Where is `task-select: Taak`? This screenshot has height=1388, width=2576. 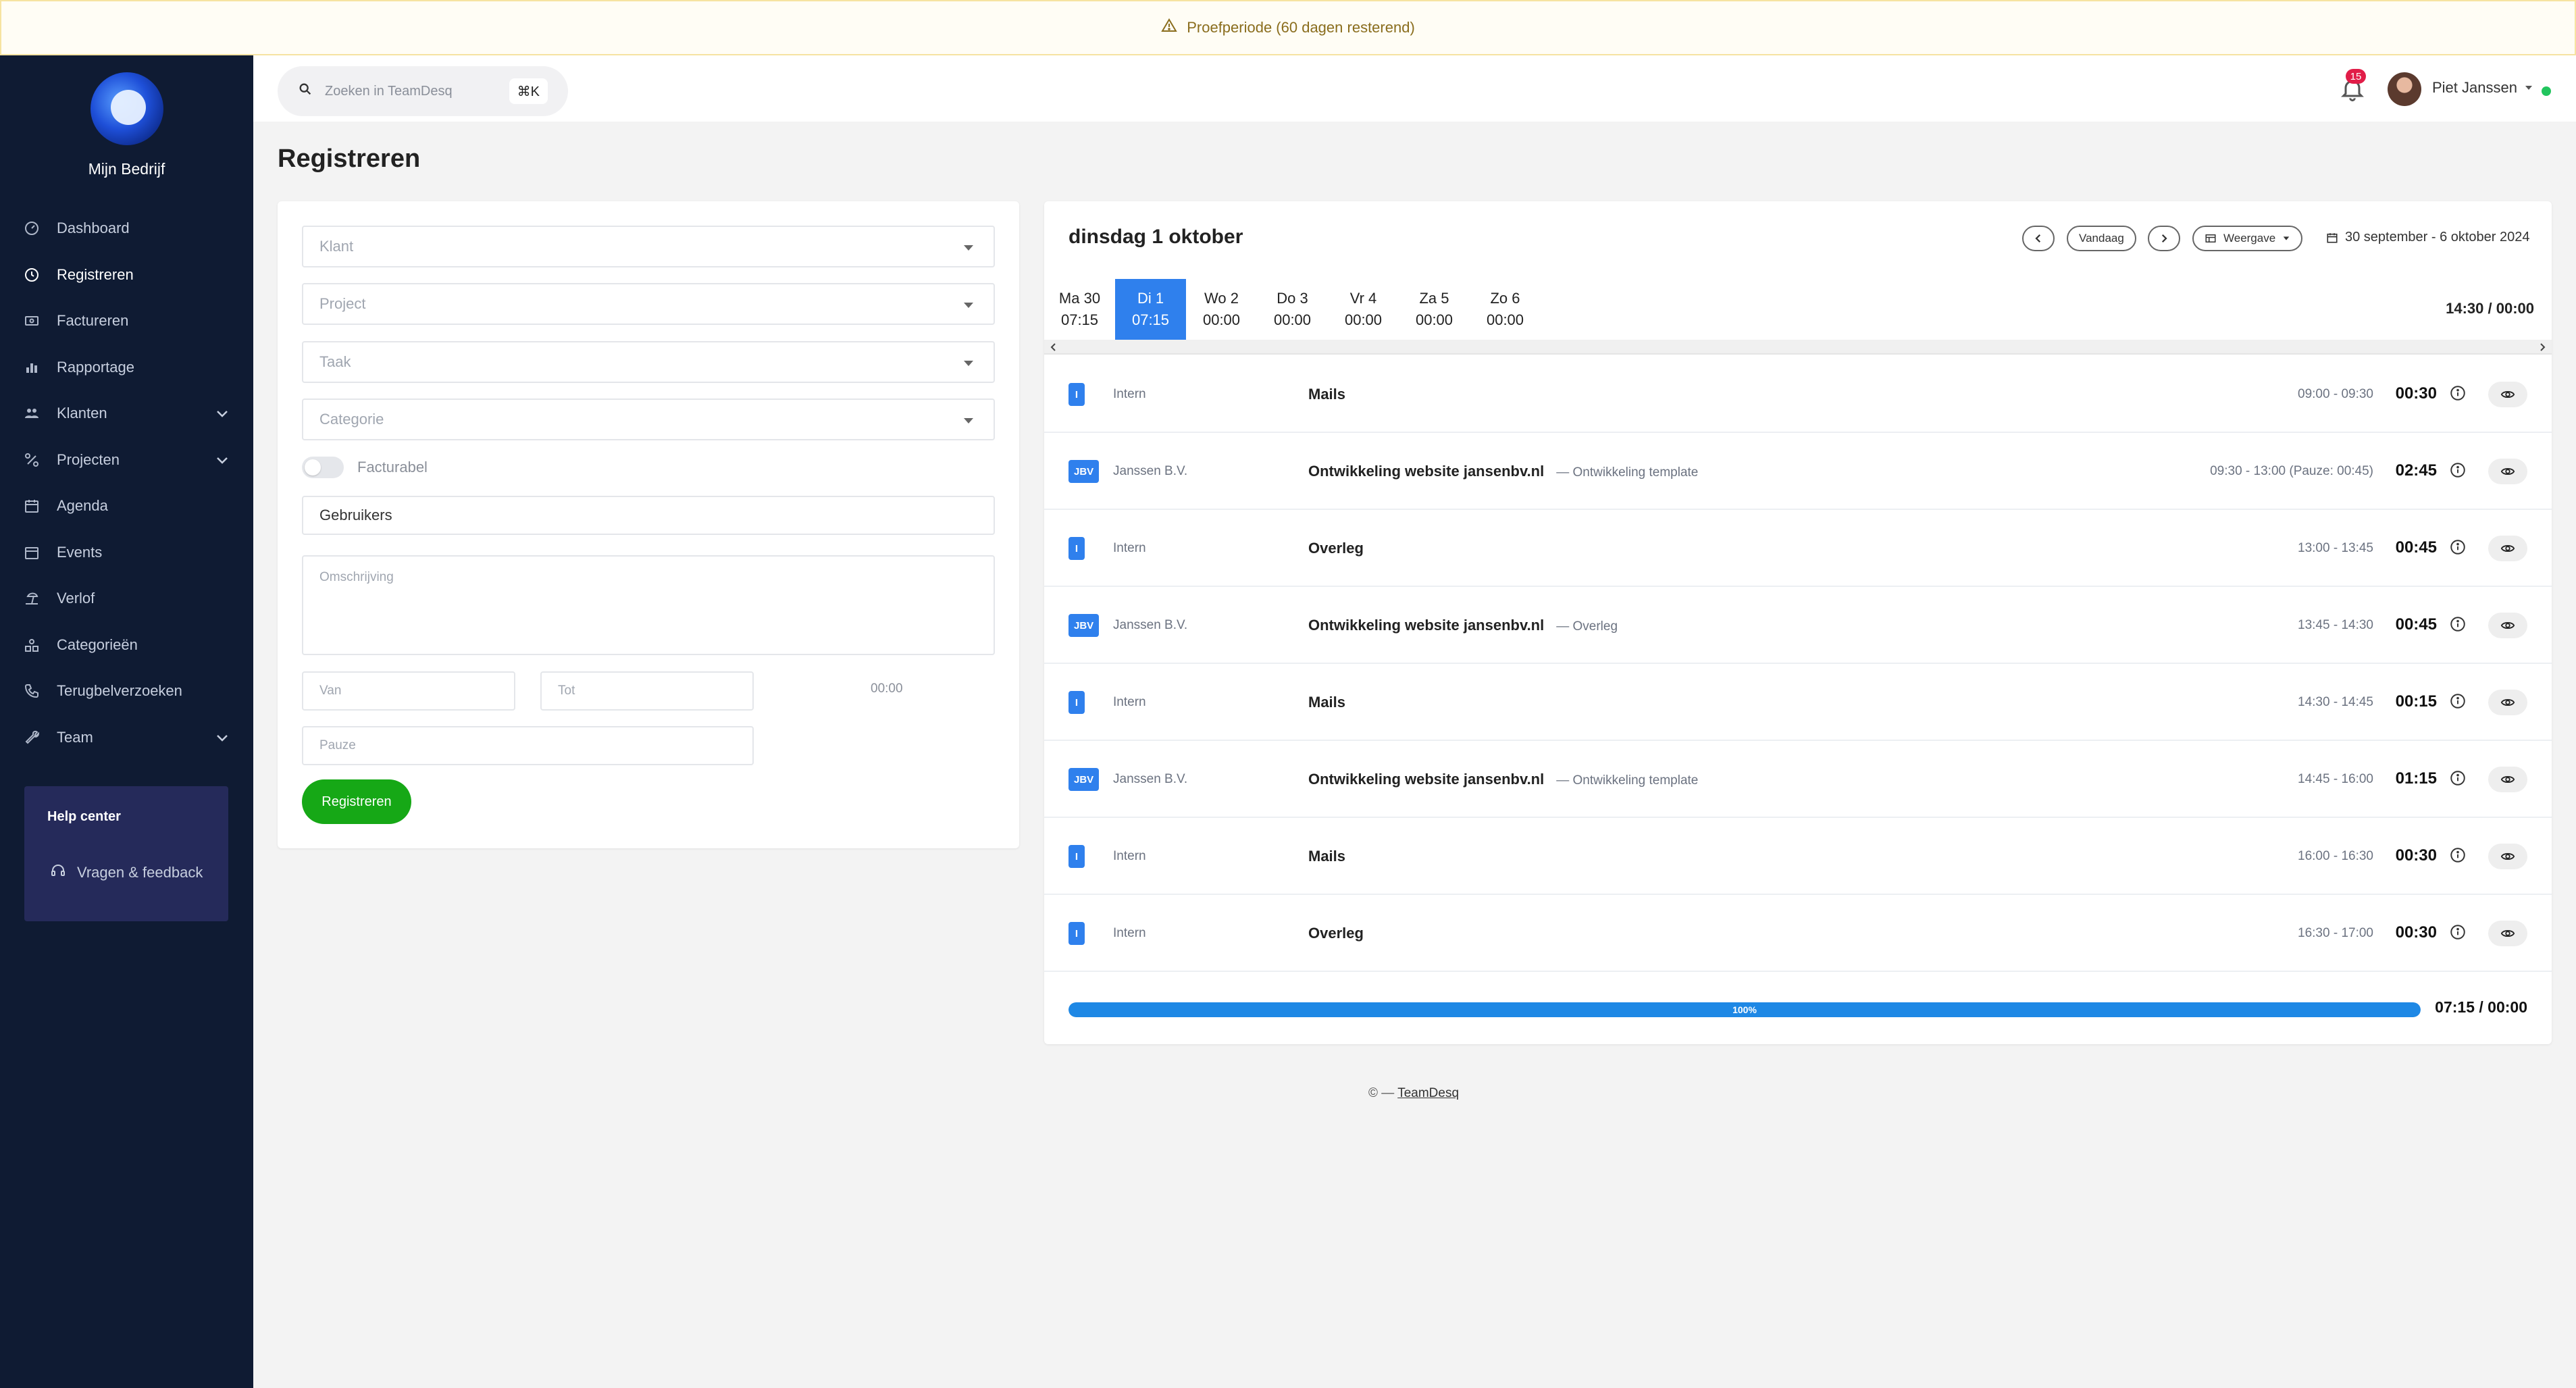
task-select: Taak is located at coordinates (648, 362).